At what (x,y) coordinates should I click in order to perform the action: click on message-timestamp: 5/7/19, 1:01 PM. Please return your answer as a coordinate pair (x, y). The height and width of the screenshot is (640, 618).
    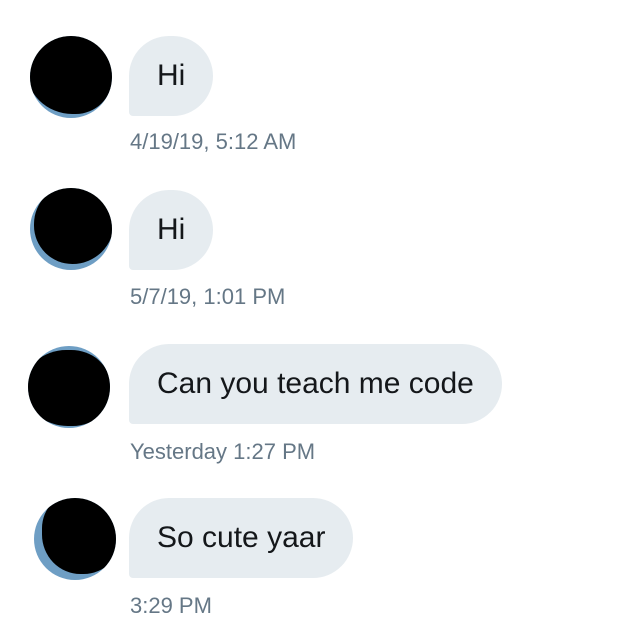
    Looking at the image, I should click on (208, 296).